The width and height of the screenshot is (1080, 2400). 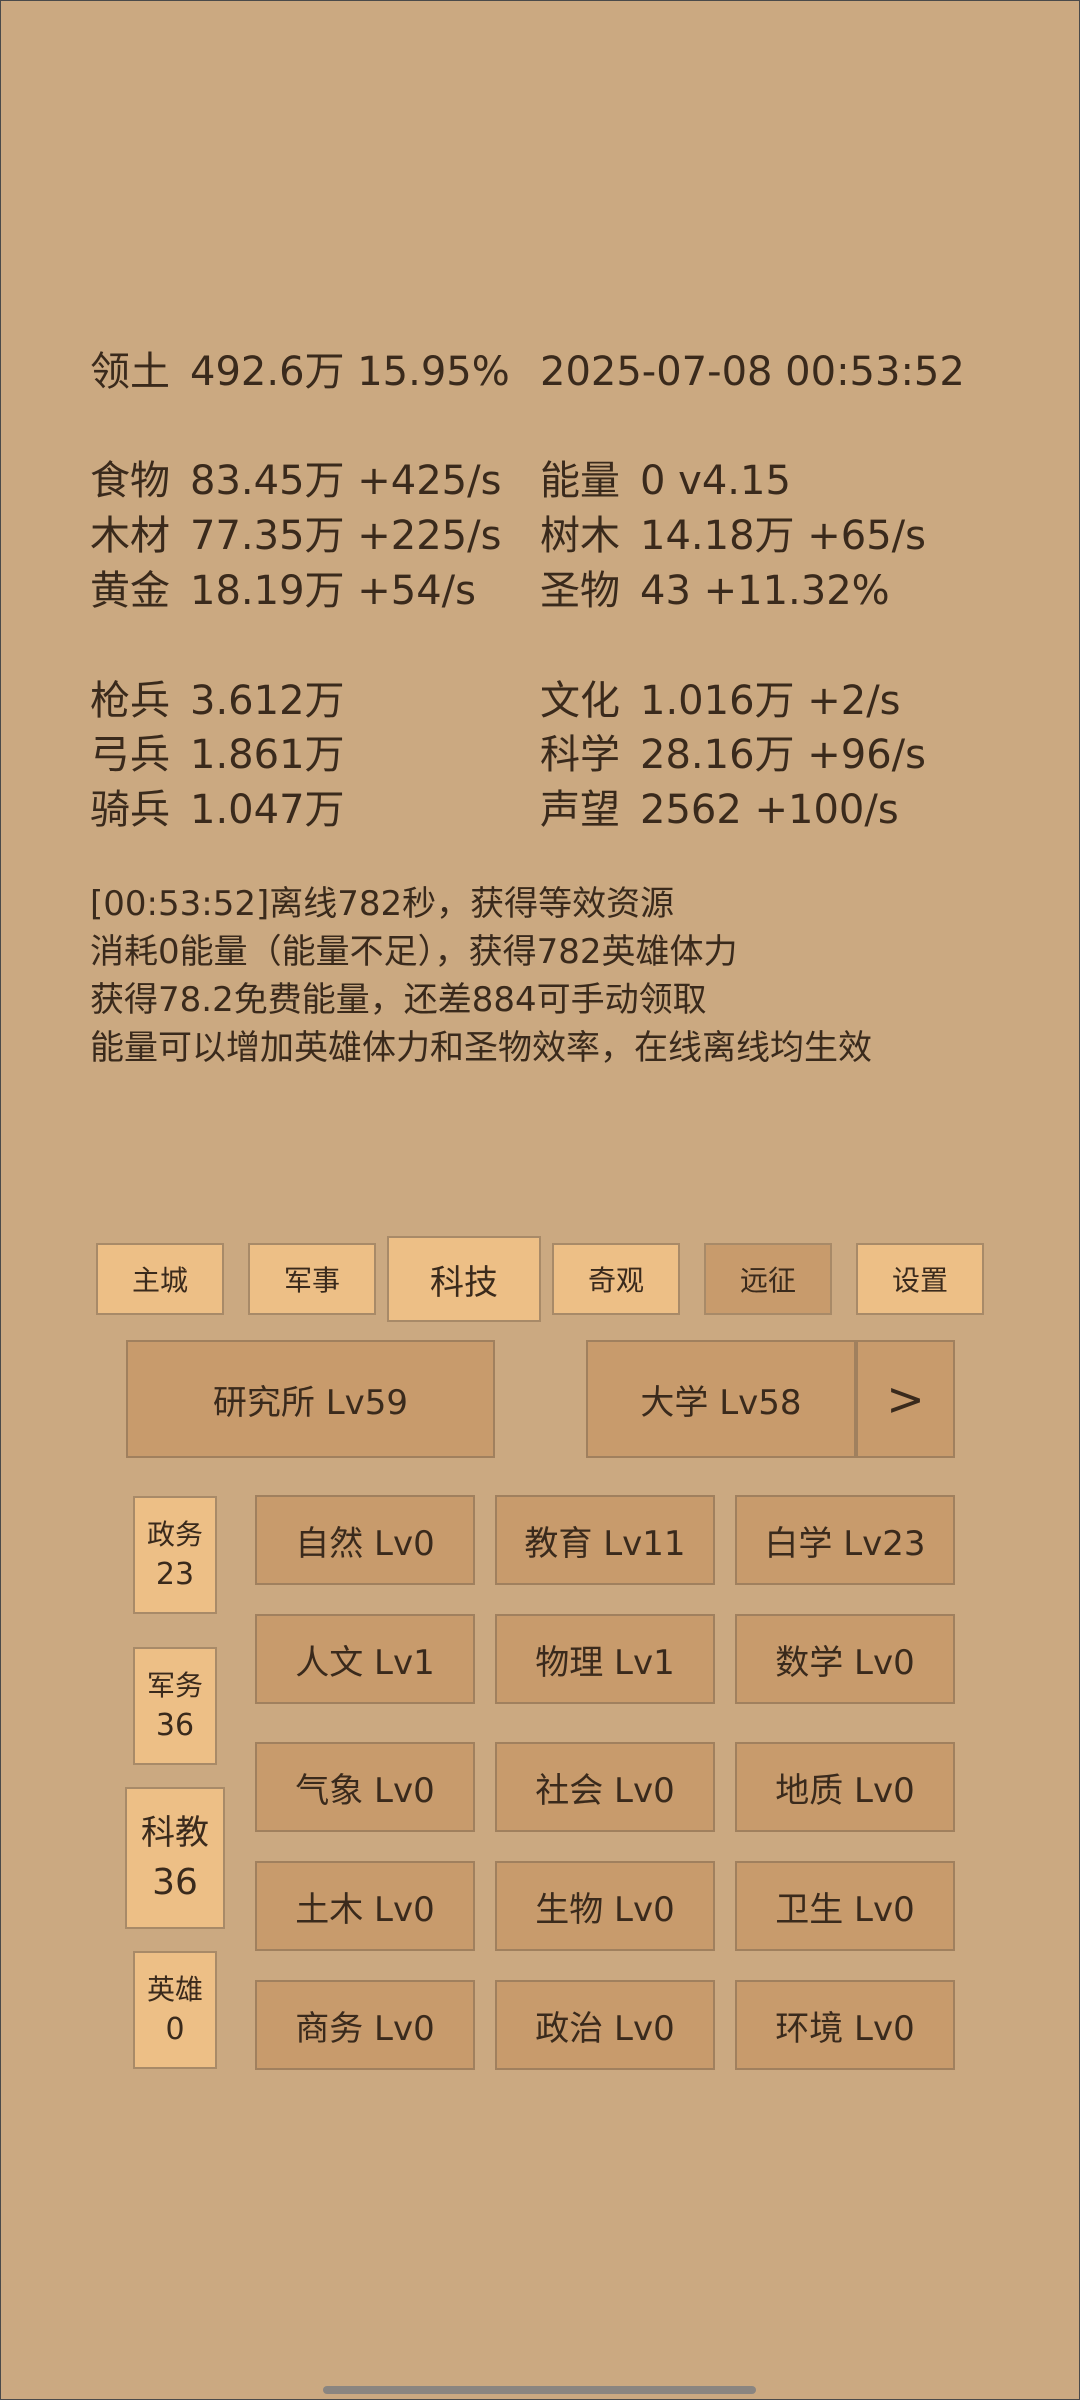 I want to click on tech-commerce: 商务 Lv0, so click(x=365, y=2025).